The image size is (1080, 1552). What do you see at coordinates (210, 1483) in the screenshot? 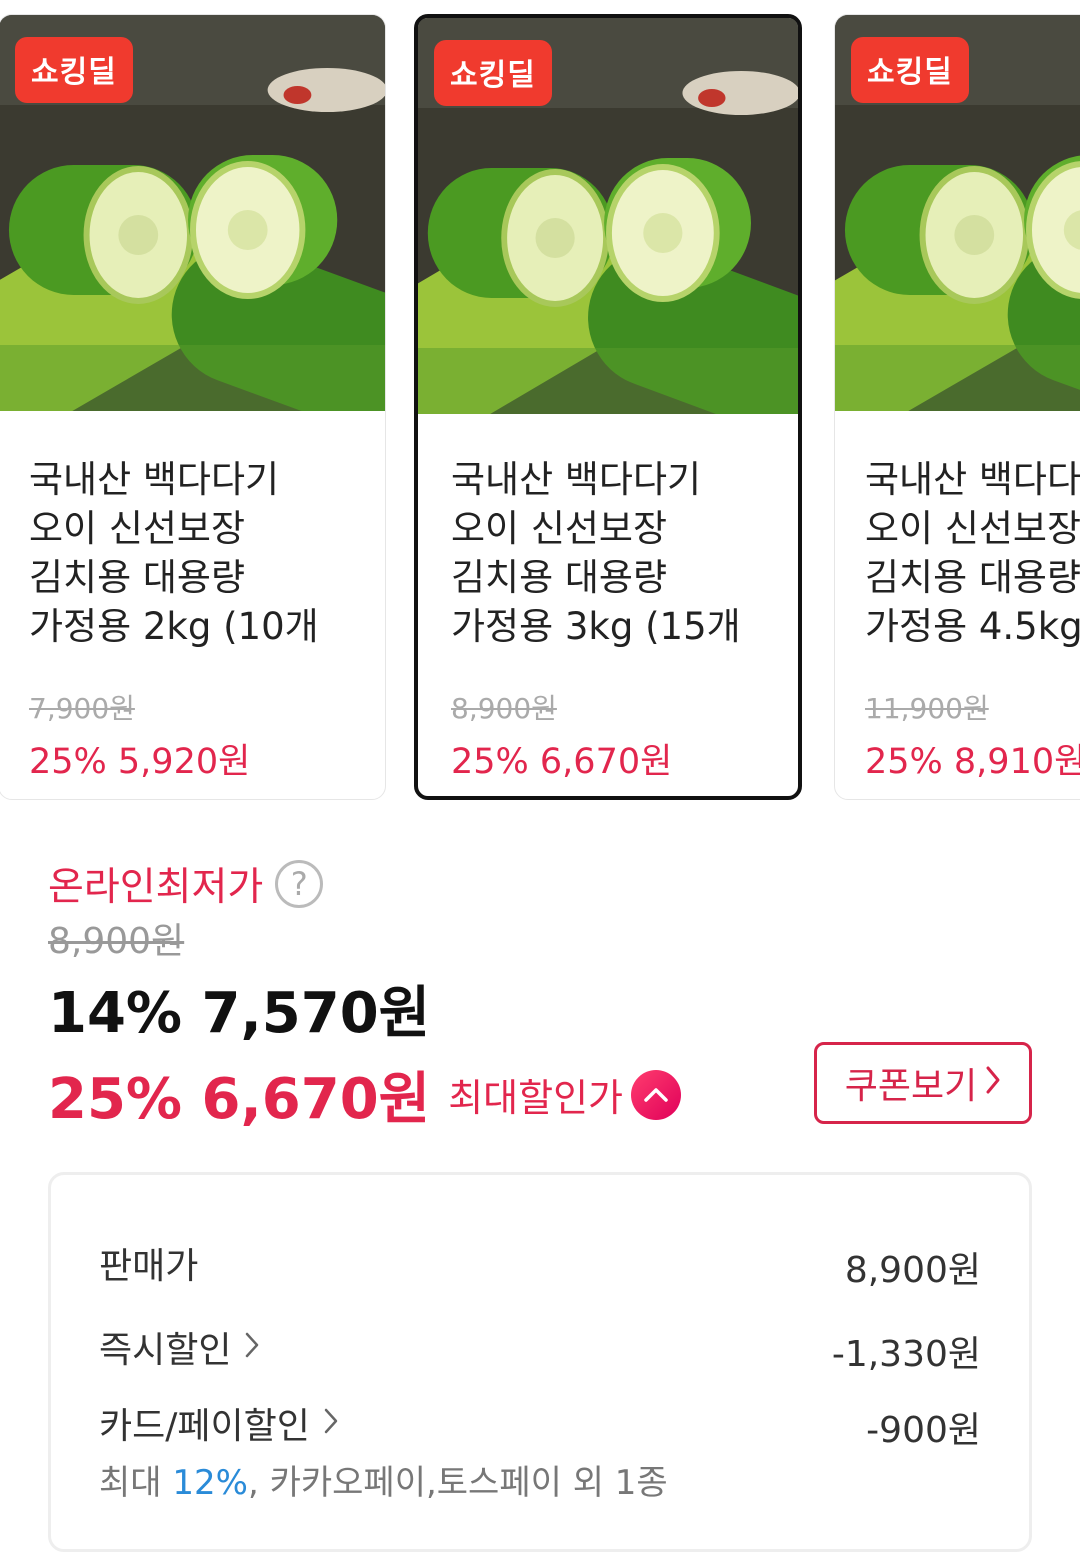
I see `card-note-percent: 12%` at bounding box center [210, 1483].